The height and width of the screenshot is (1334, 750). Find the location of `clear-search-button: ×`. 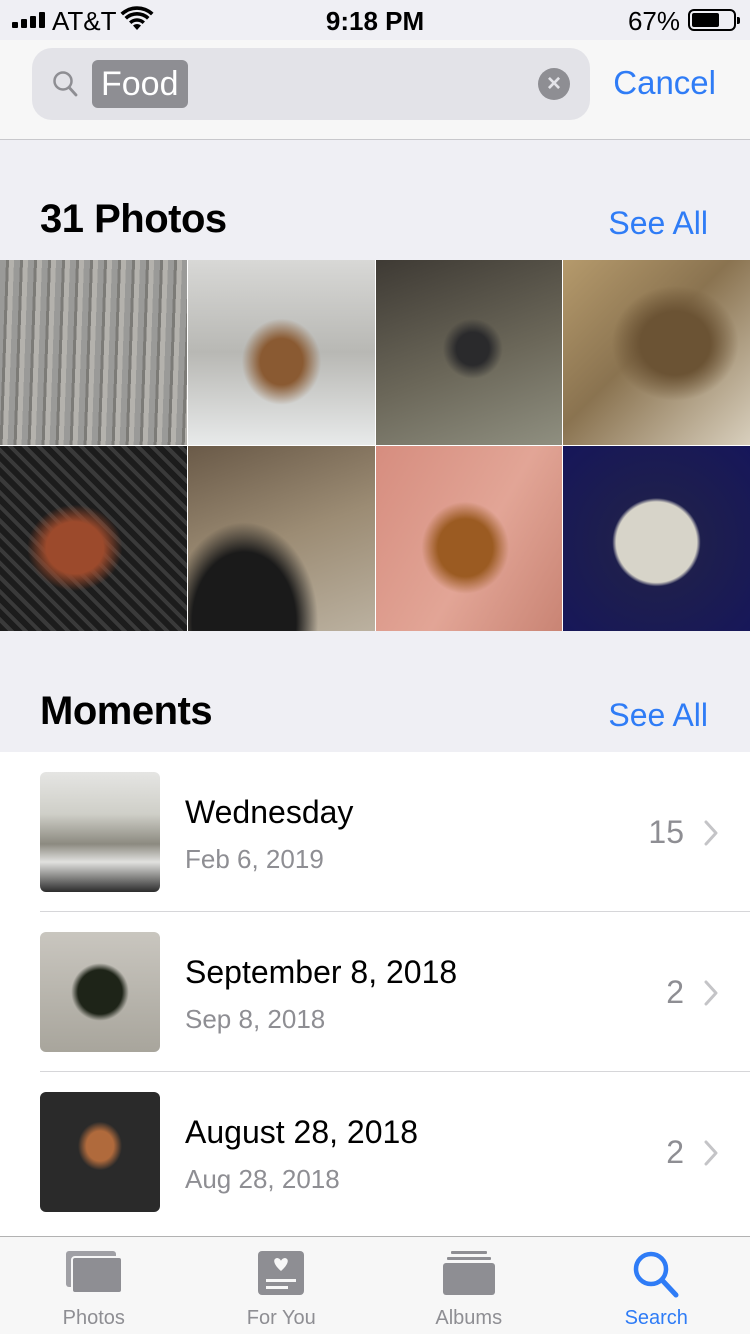

clear-search-button: × is located at coordinates (554, 84).